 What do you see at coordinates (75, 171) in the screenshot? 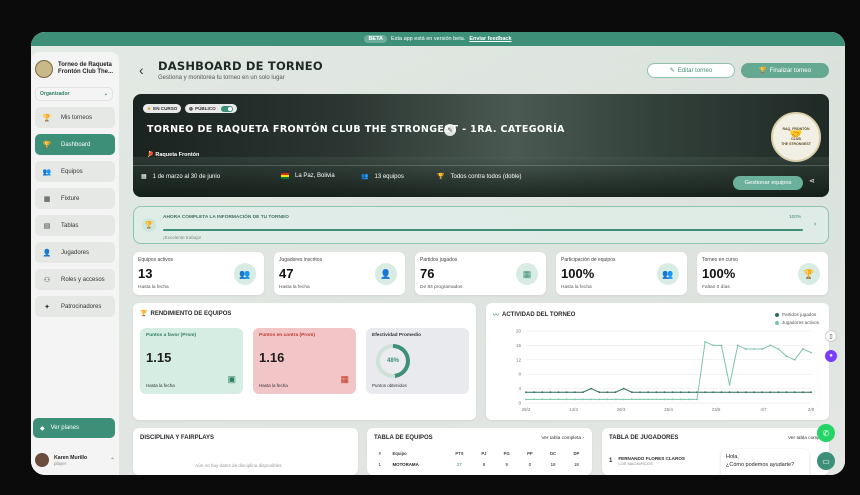
I see `sidebar-item-equipos: 👥 Equipos` at bounding box center [75, 171].